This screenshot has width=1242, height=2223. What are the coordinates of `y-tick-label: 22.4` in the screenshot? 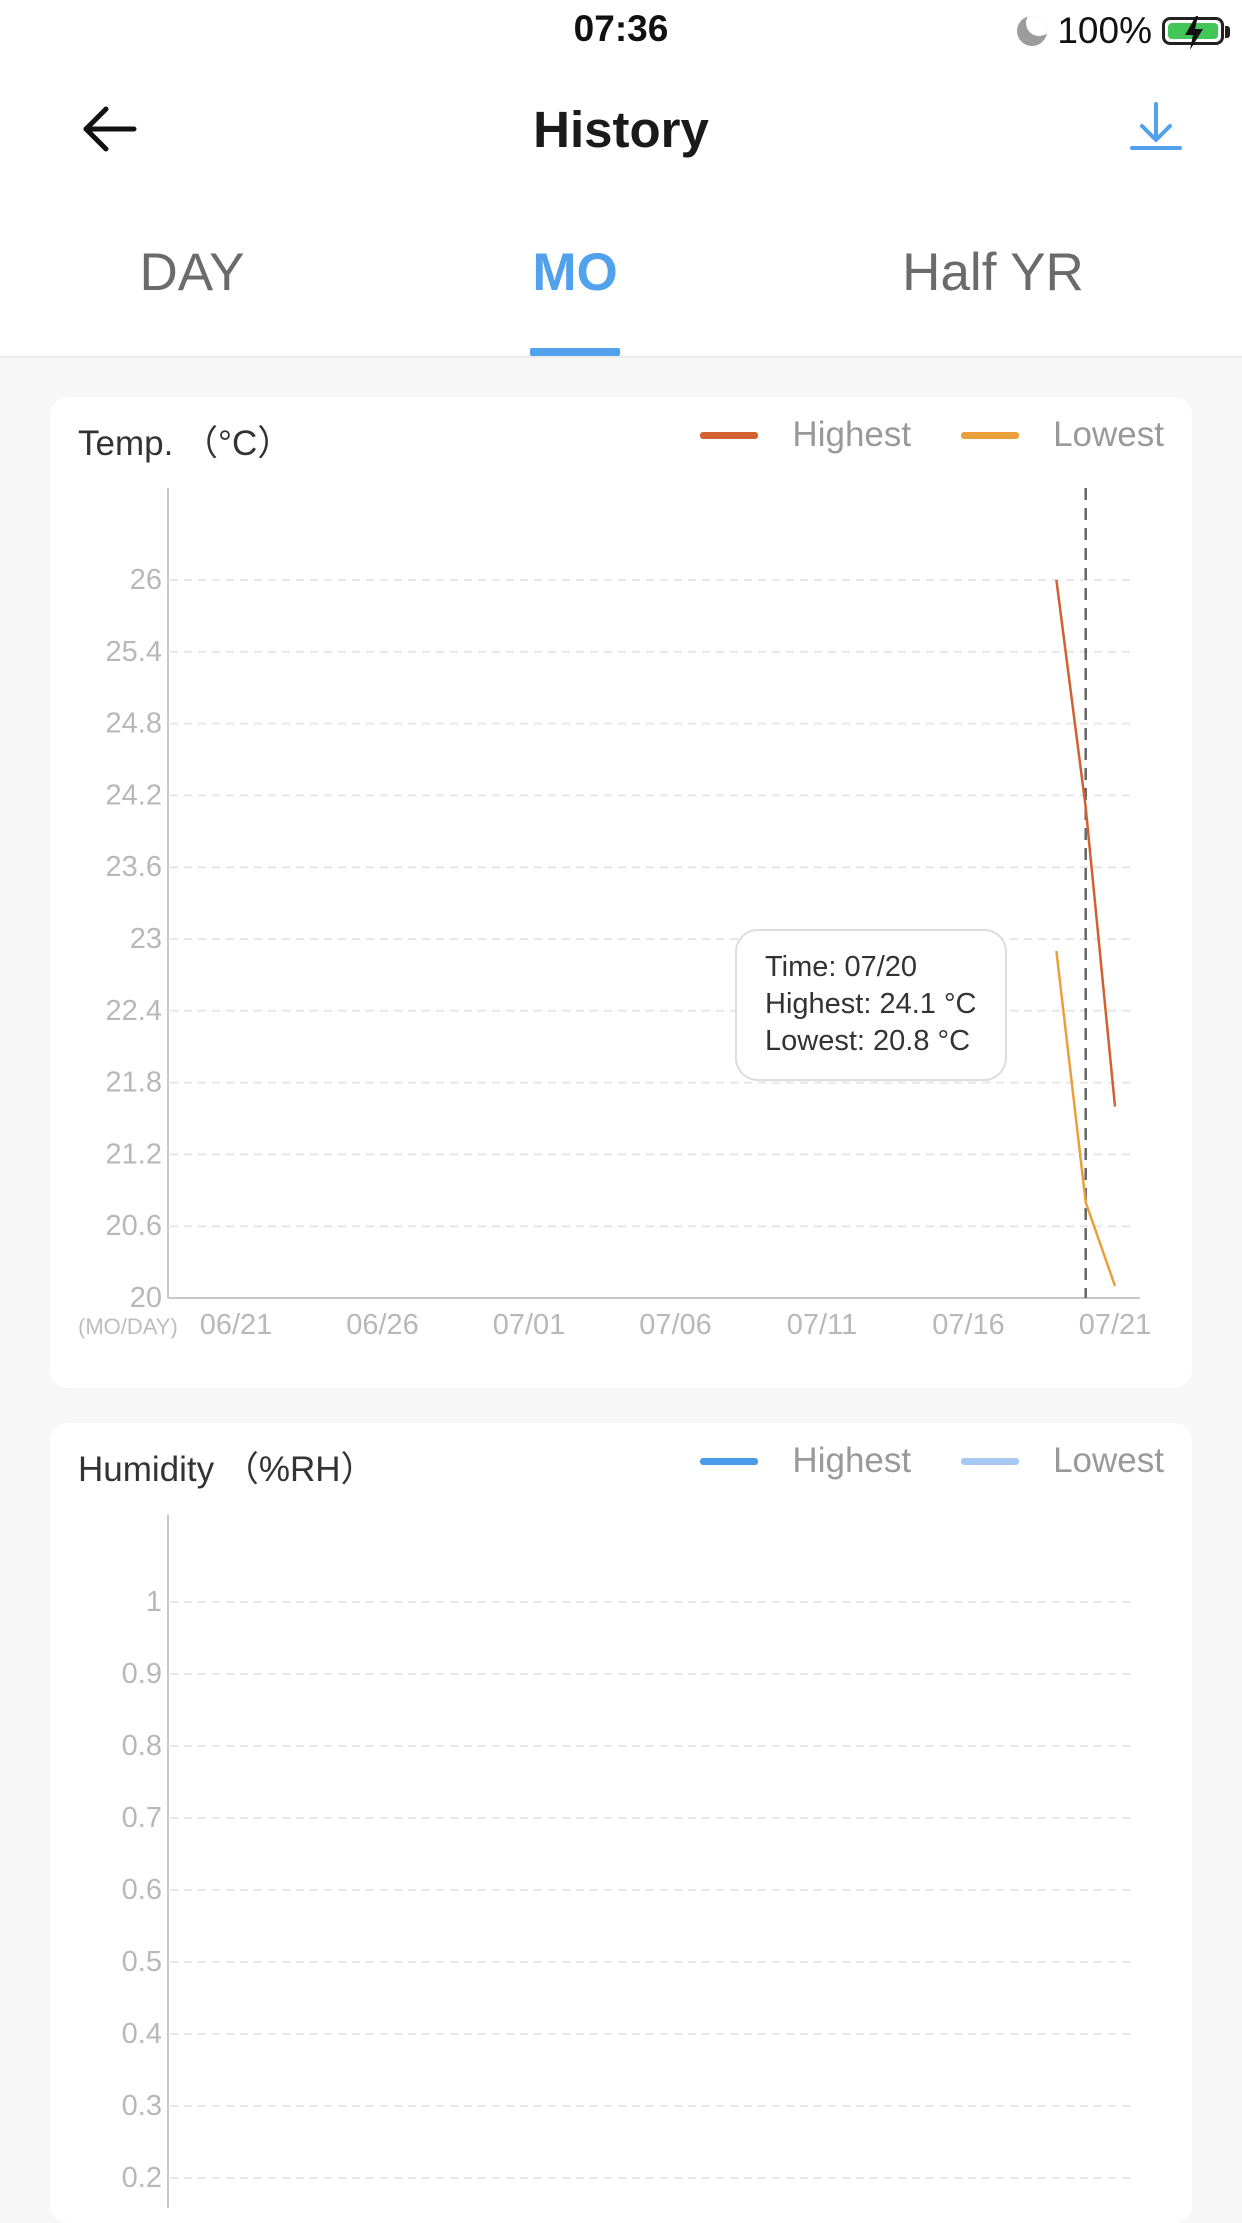 It's located at (134, 1011).